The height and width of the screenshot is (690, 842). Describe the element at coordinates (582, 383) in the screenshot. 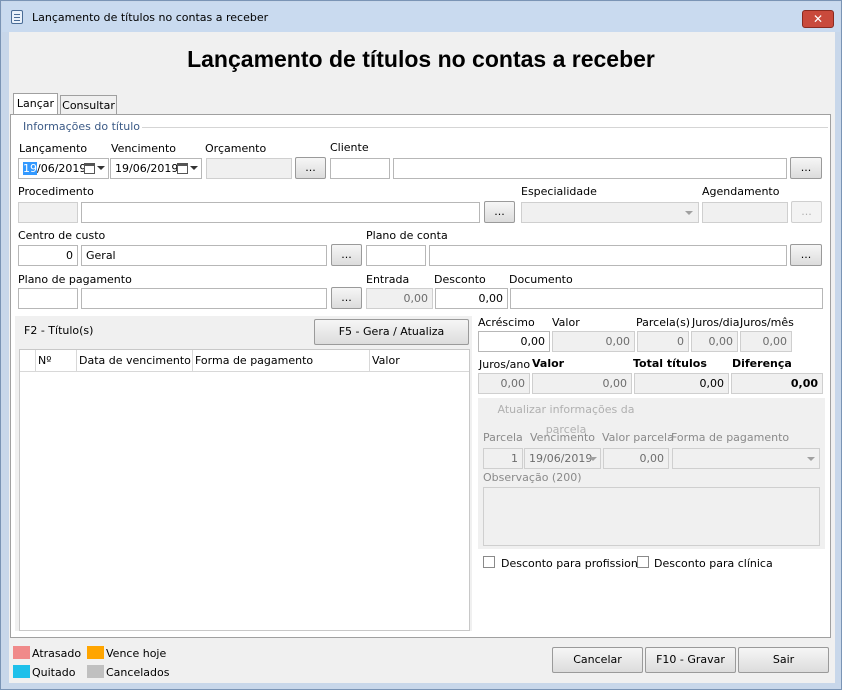

I see `valor-total-input: 0,00` at that location.